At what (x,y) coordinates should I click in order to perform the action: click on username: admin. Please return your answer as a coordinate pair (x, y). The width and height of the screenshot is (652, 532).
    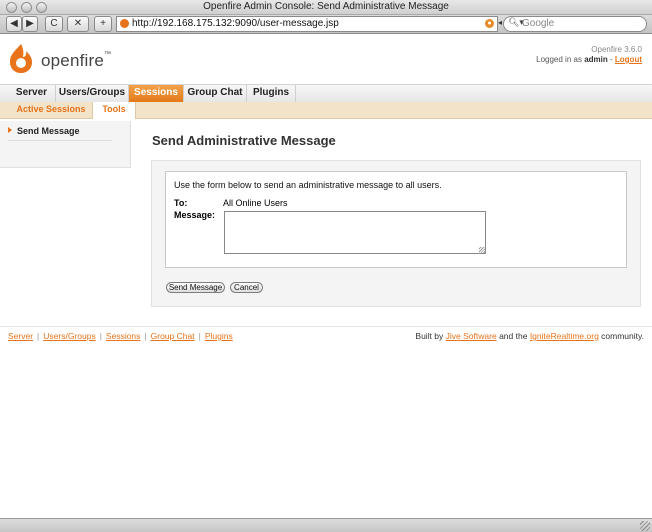
    Looking at the image, I should click on (596, 59).